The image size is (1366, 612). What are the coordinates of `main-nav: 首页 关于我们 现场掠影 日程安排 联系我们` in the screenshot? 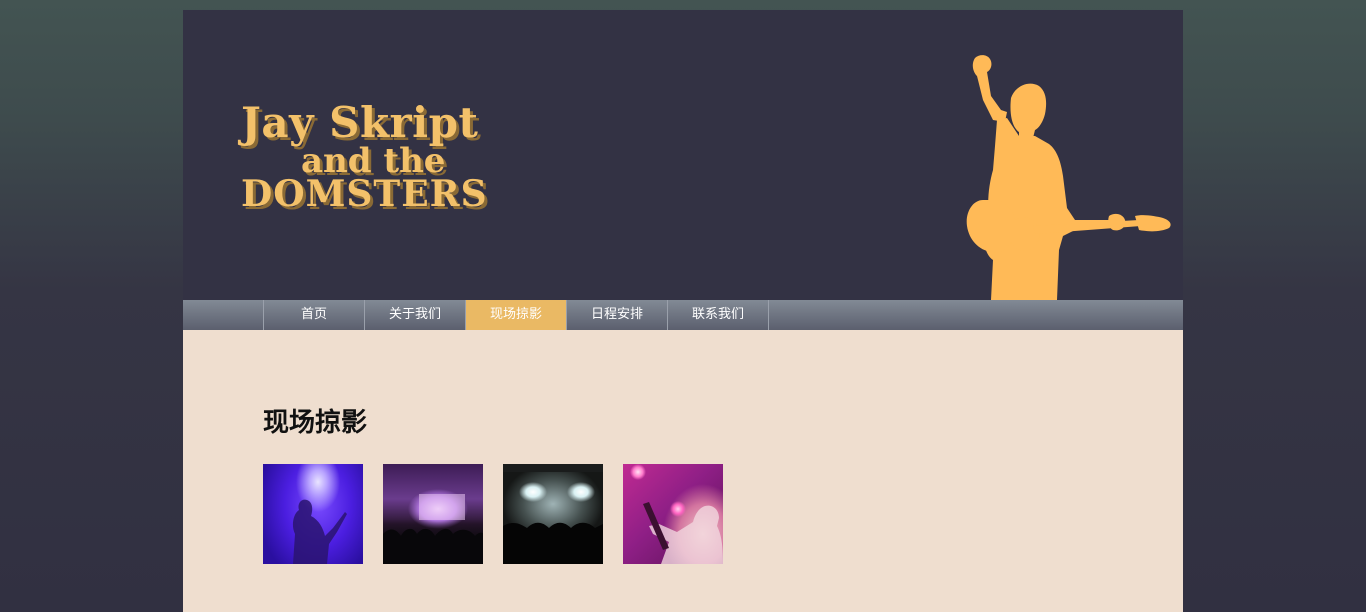 It's located at (683, 315).